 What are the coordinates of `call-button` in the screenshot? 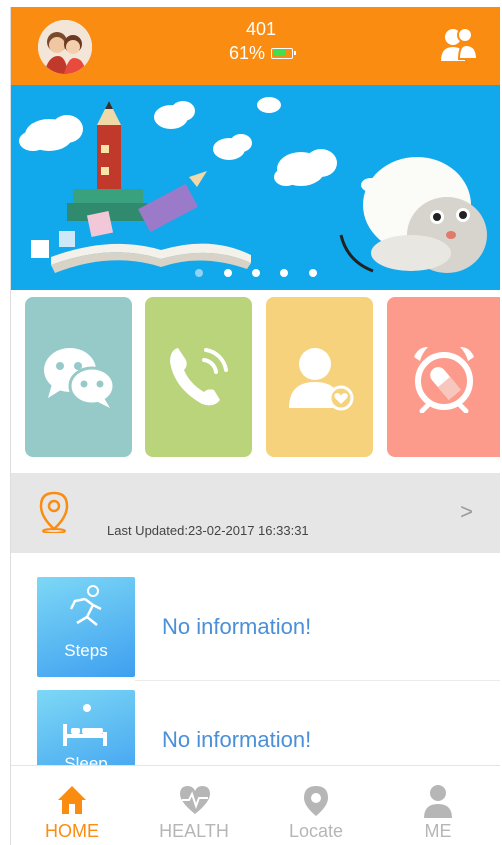 It's located at (198, 377).